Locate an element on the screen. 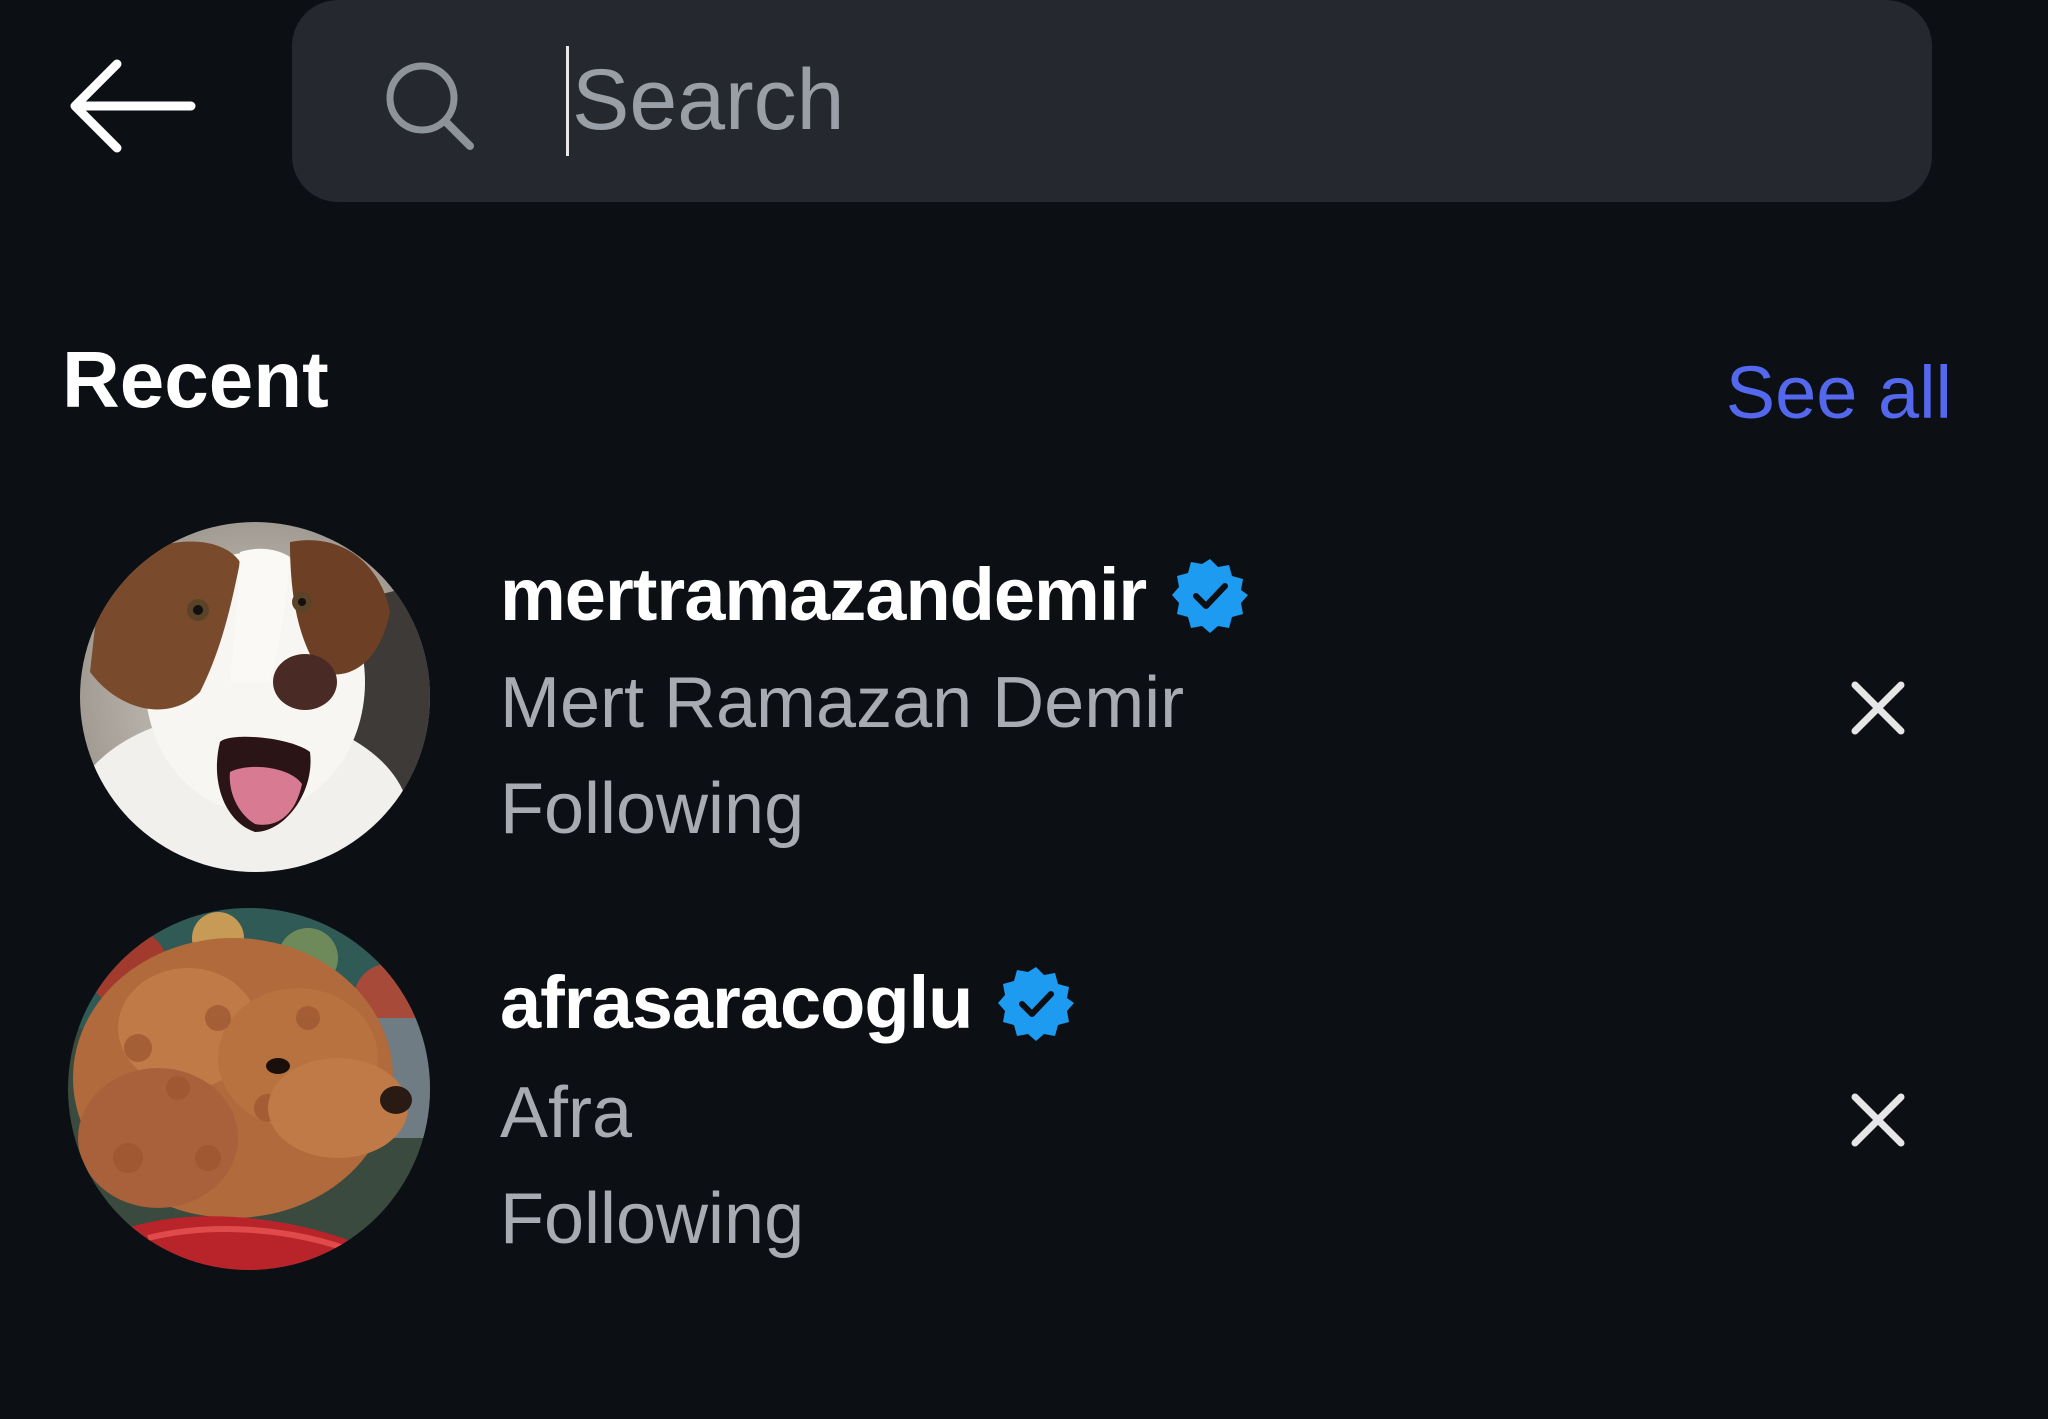  text-cursor is located at coordinates (567, 101).